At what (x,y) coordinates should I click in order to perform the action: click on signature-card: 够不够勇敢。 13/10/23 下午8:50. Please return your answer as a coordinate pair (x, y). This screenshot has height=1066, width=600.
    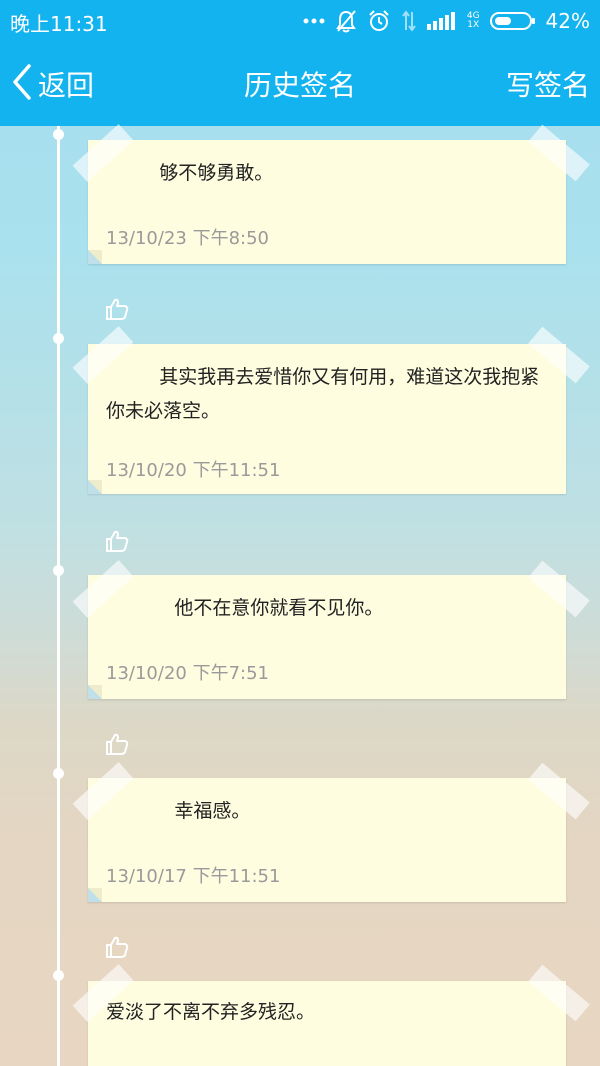
    Looking at the image, I should click on (327, 202).